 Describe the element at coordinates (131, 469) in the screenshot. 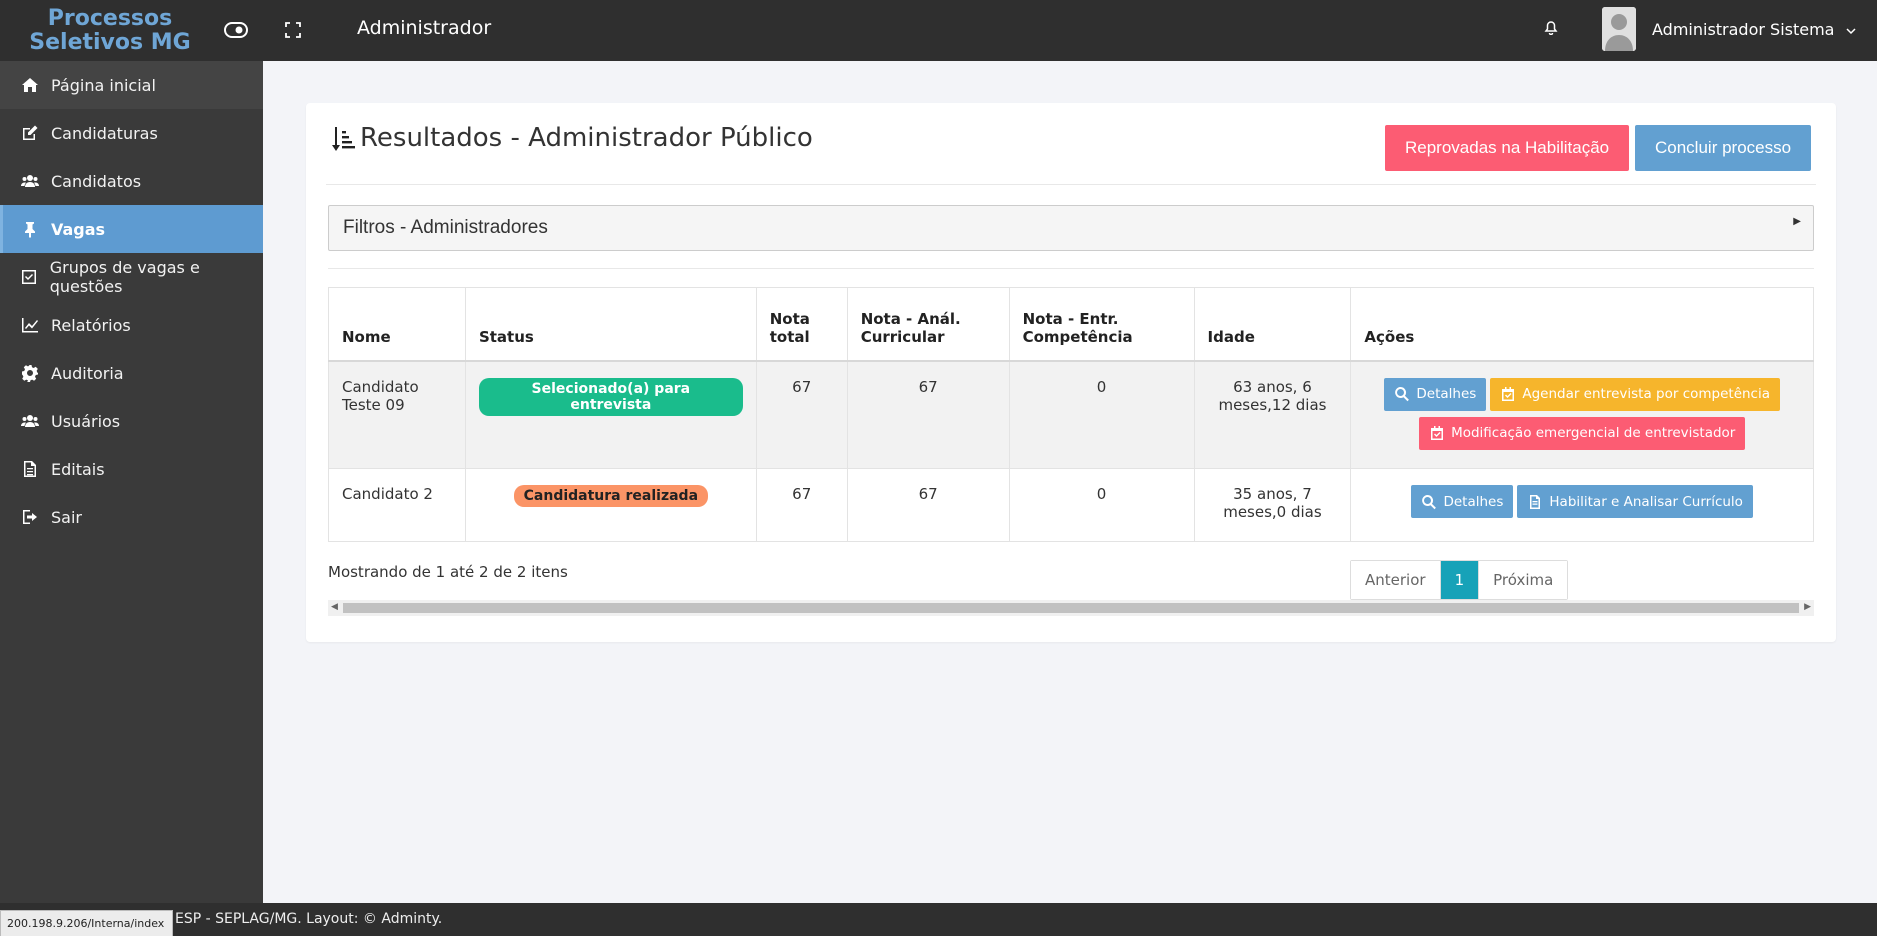

I see `sidebar-item-editais: Editais` at that location.